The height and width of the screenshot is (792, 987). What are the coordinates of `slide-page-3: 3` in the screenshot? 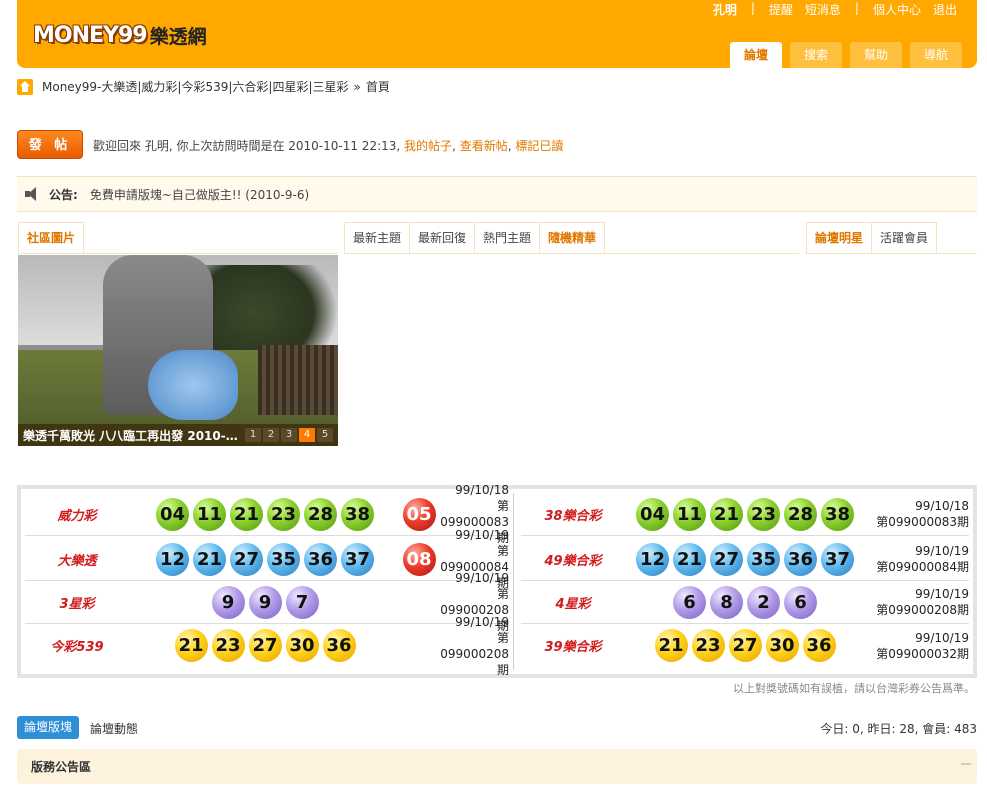 It's located at (289, 435).